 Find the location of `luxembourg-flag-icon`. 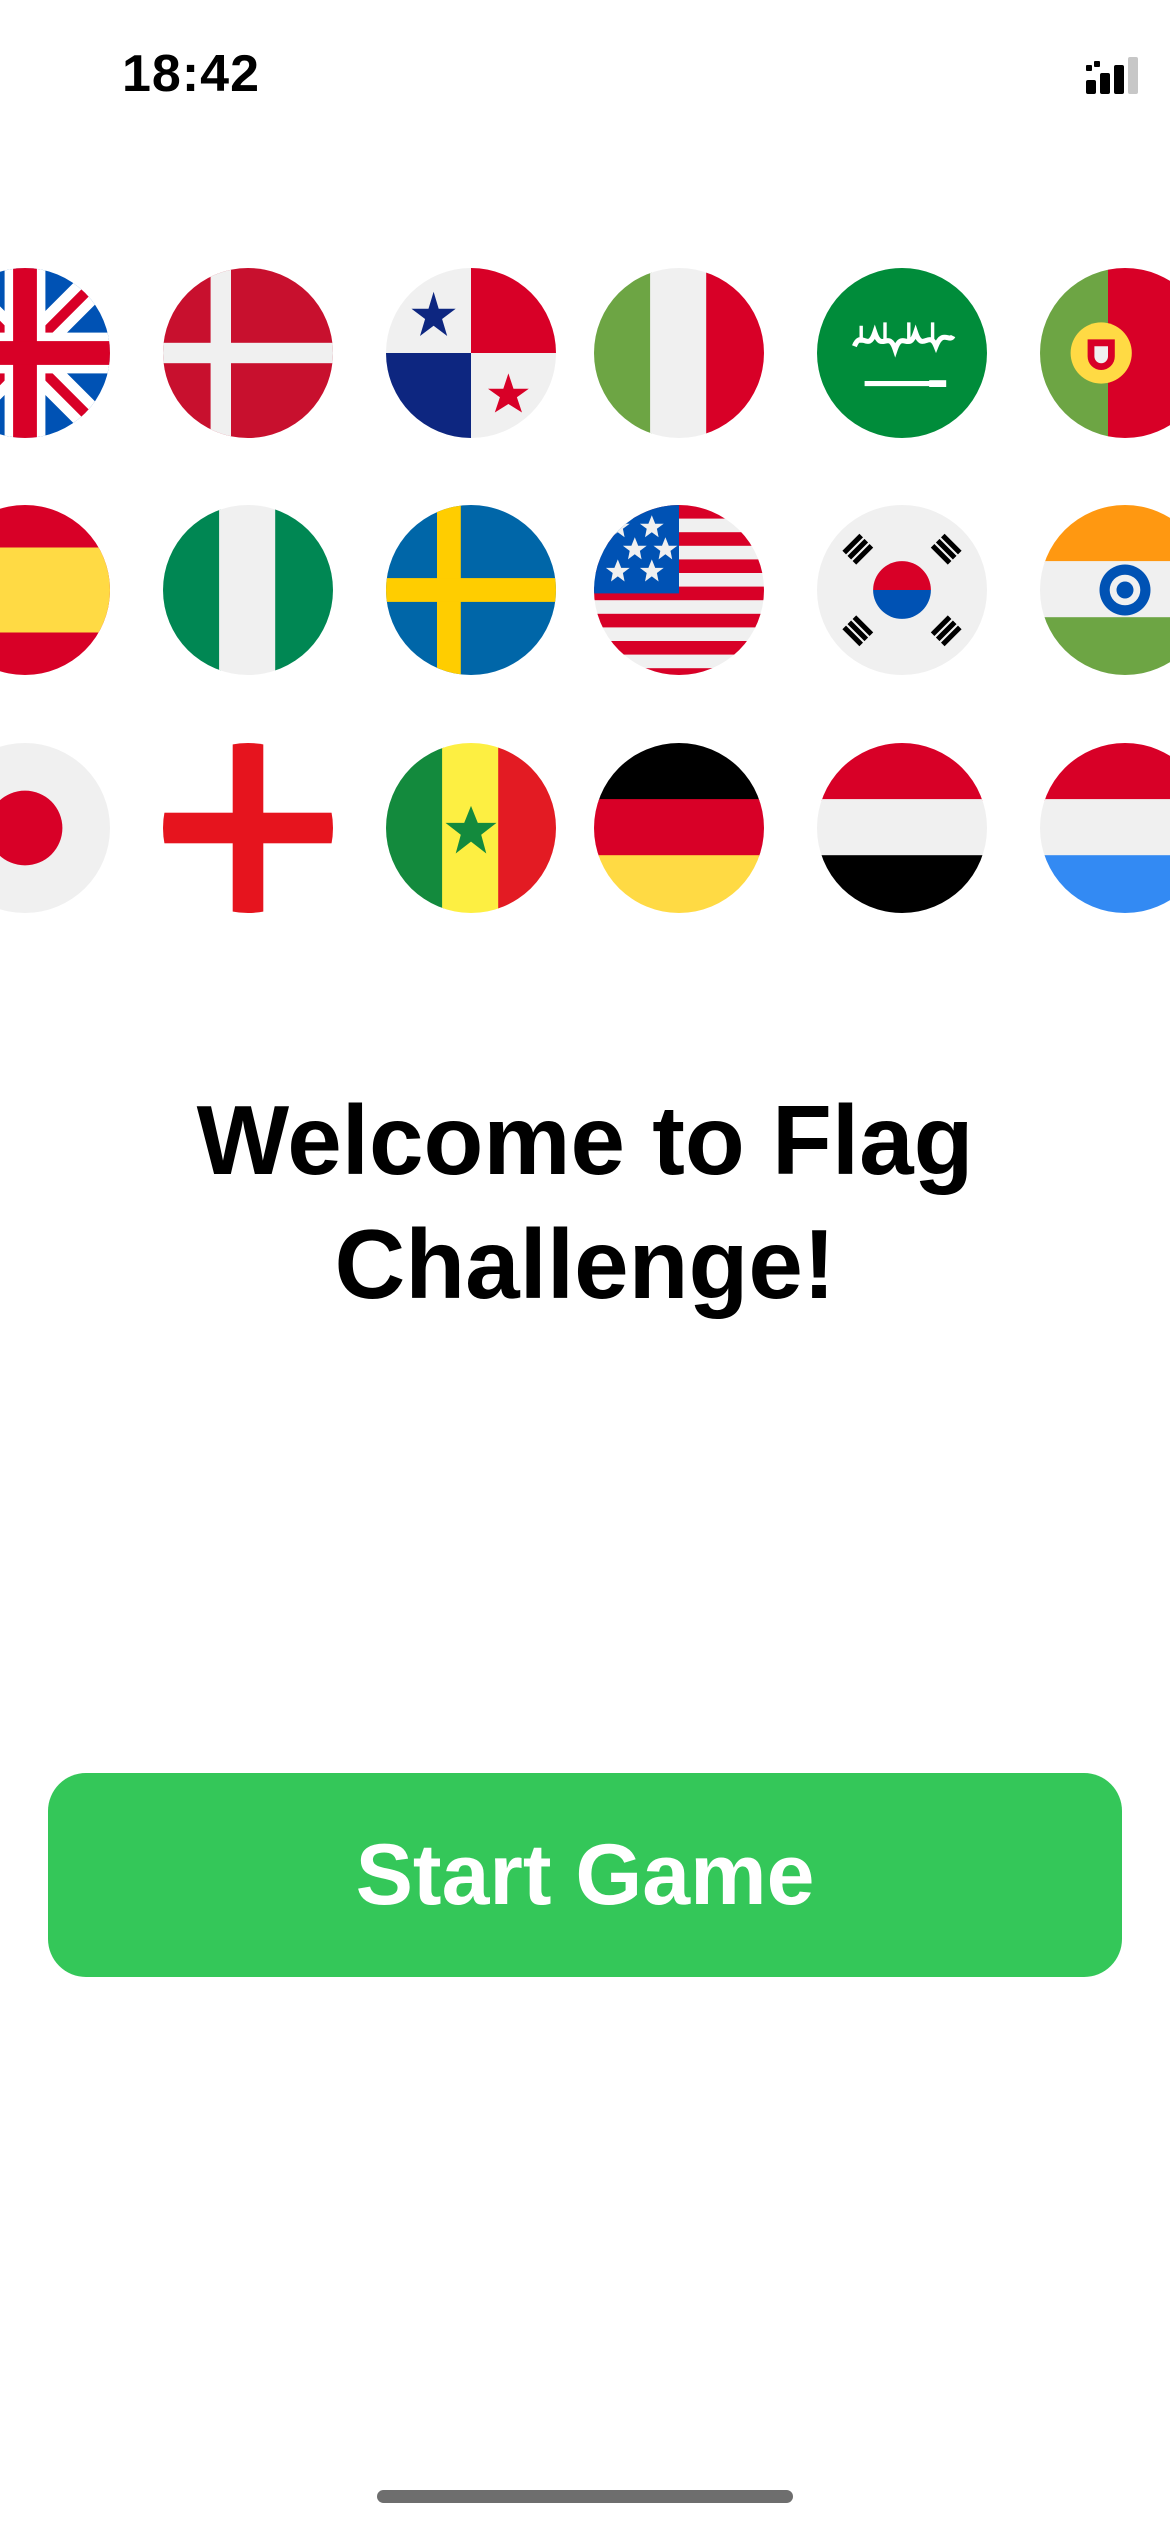

luxembourg-flag-icon is located at coordinates (1105, 828).